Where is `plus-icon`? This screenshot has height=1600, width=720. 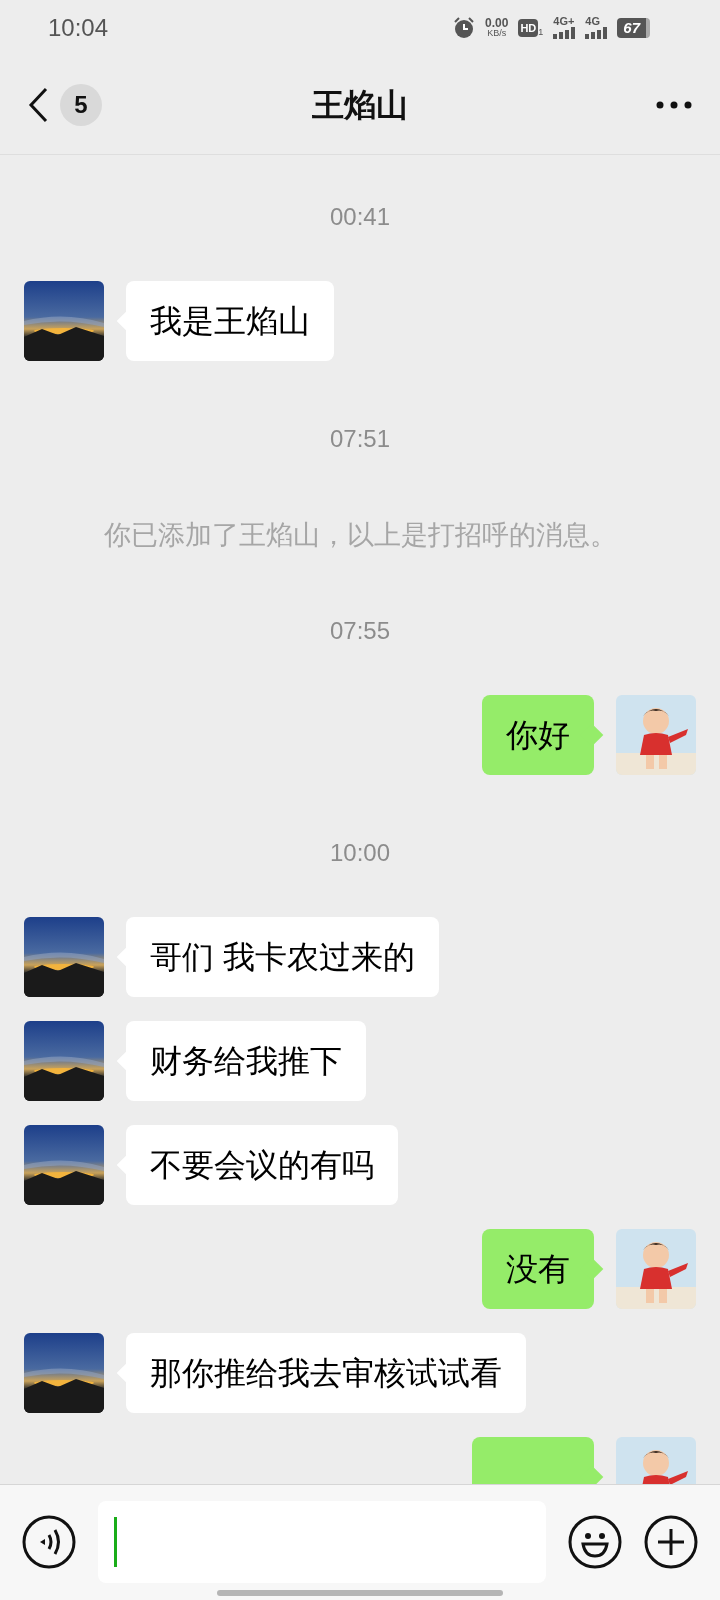 plus-icon is located at coordinates (671, 1542).